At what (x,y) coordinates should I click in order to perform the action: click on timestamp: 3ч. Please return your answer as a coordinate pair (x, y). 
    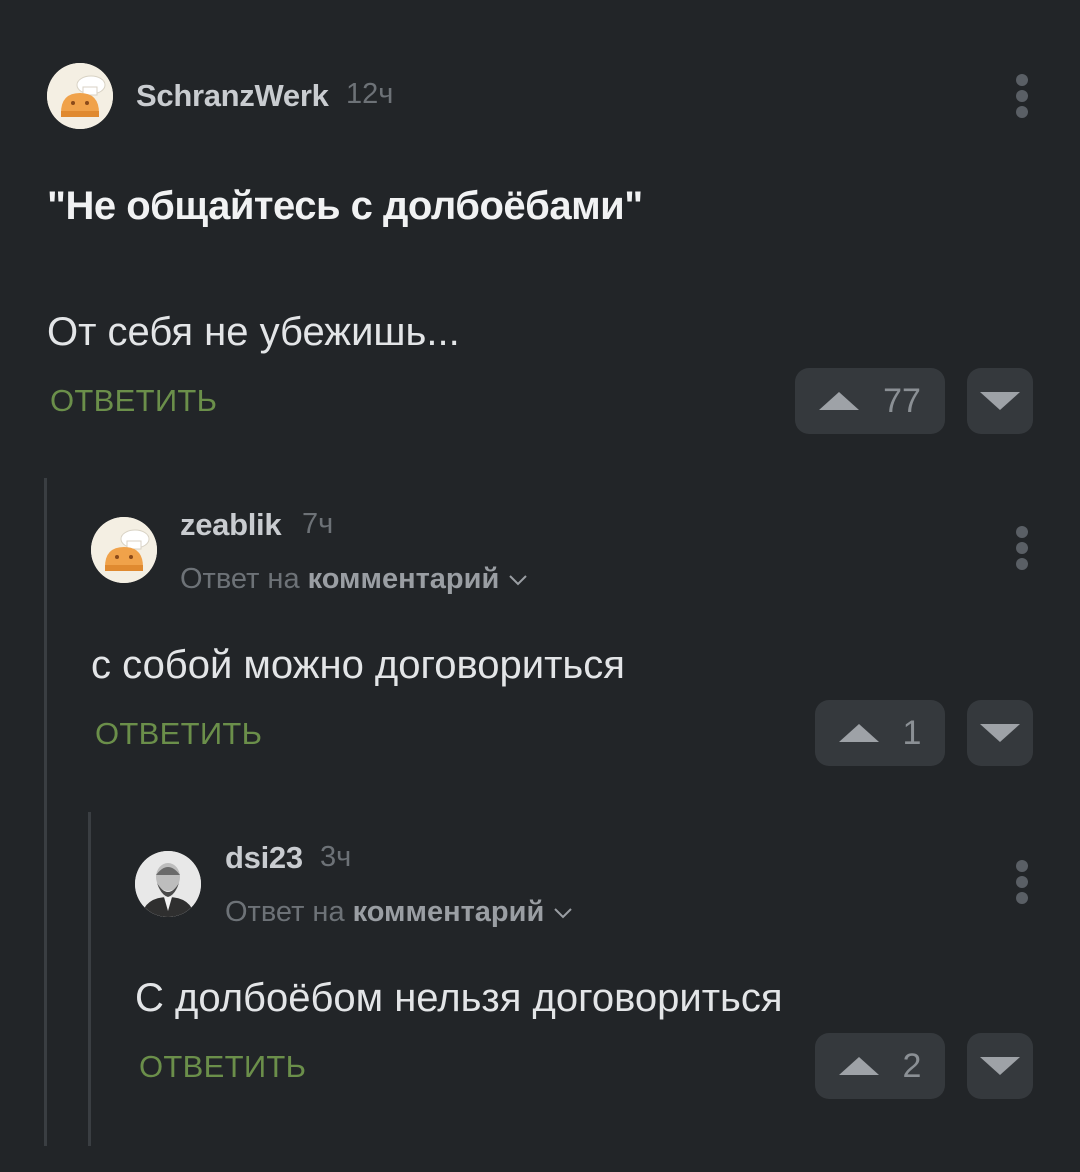
    Looking at the image, I should click on (336, 857).